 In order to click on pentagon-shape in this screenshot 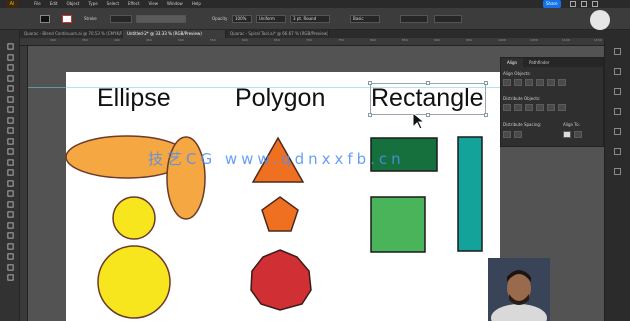, I will do `click(280, 214)`.